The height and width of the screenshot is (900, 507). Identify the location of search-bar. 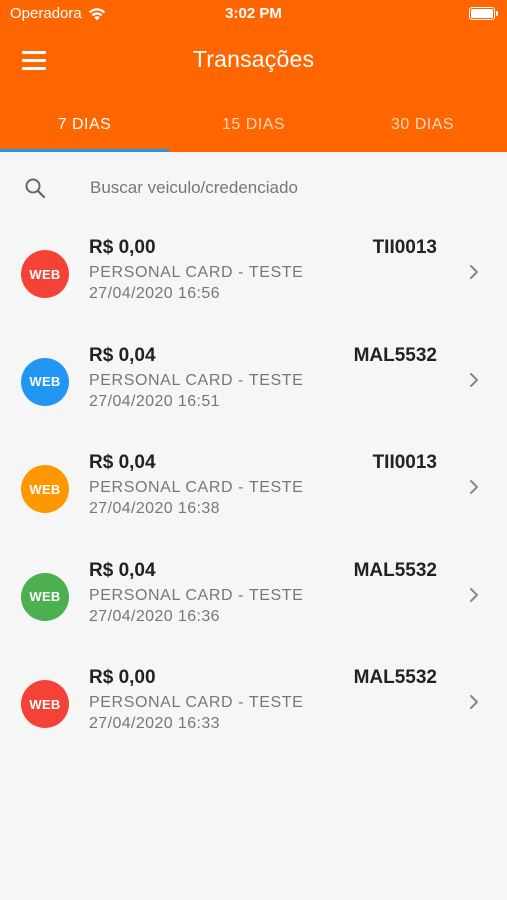
(253, 187).